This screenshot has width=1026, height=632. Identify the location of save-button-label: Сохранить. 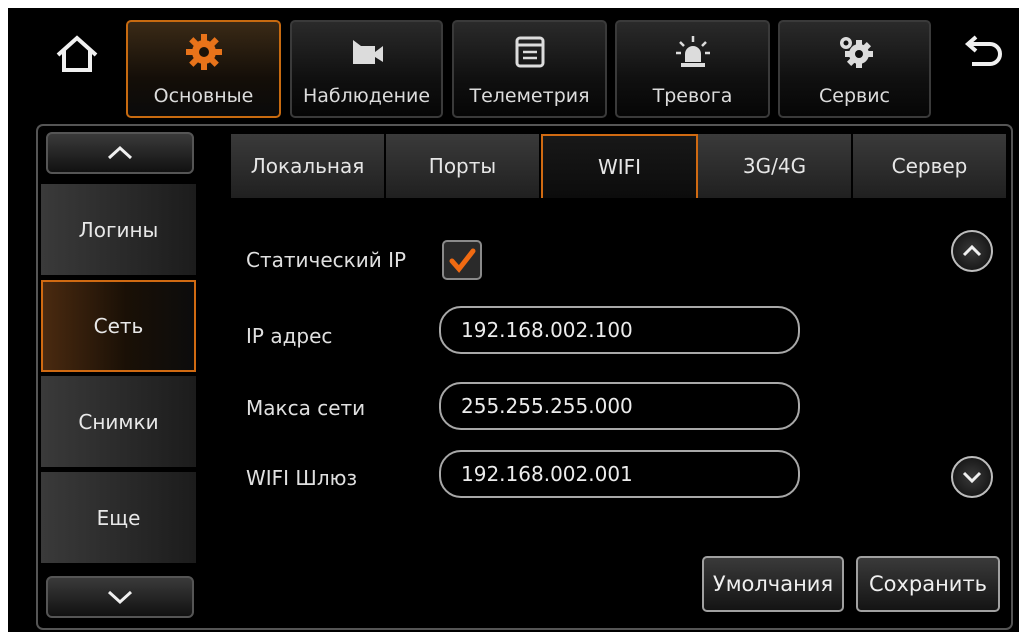
(928, 584).